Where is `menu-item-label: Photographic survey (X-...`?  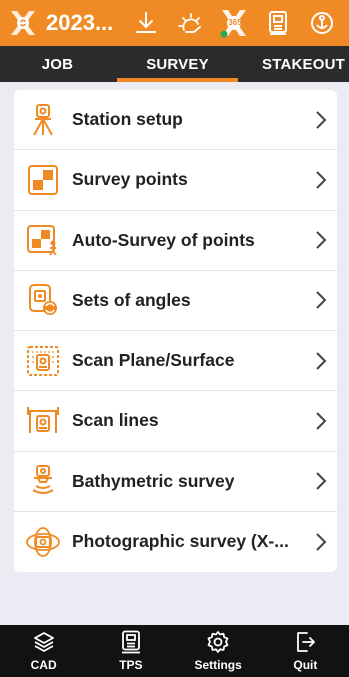
menu-item-label: Photographic survey (X-... is located at coordinates (180, 541).